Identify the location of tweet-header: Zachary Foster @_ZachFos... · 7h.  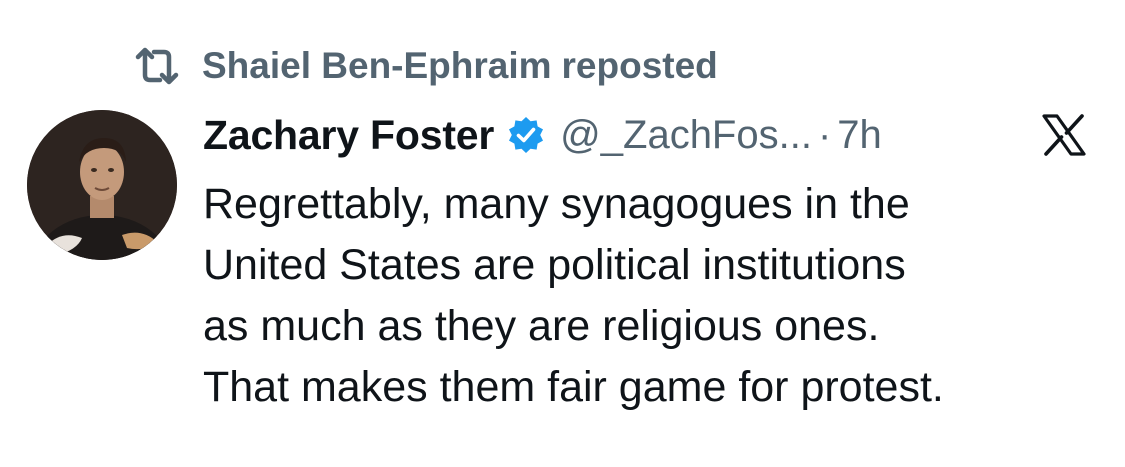
(542, 135).